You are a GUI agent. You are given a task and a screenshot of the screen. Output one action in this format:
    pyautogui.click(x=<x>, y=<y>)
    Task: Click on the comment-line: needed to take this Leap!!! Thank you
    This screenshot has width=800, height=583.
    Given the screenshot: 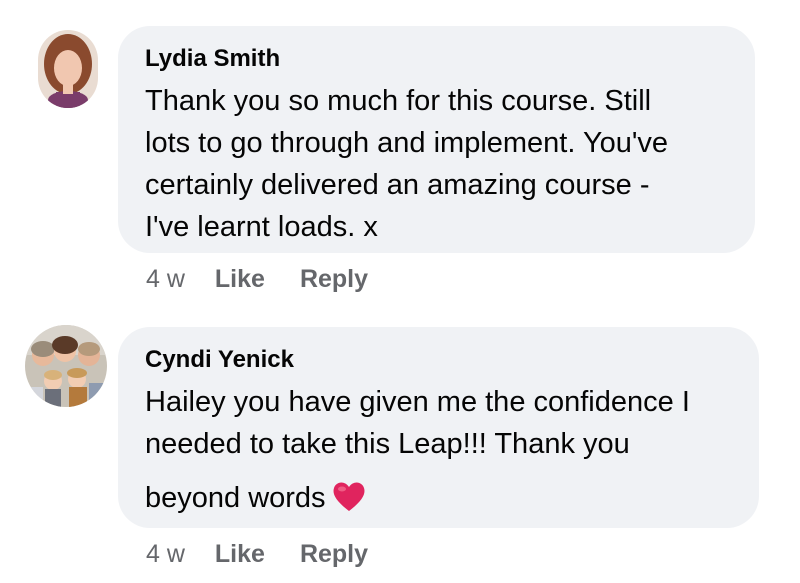 What is the action you would take?
    pyautogui.click(x=387, y=444)
    